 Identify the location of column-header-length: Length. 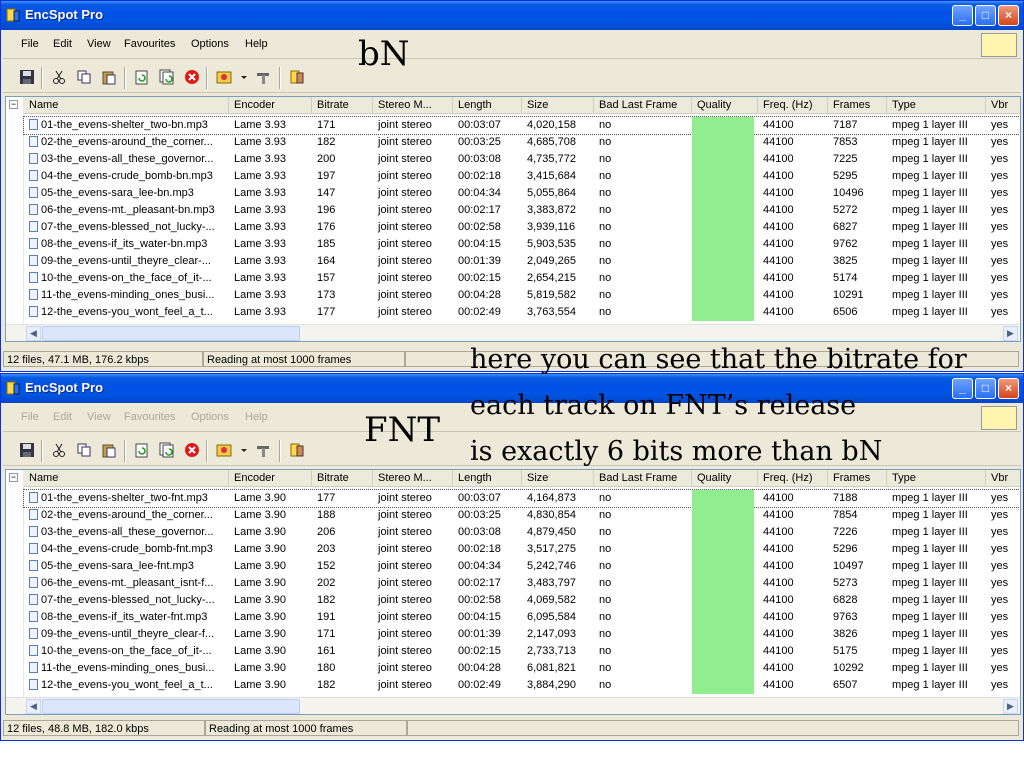
(487, 105).